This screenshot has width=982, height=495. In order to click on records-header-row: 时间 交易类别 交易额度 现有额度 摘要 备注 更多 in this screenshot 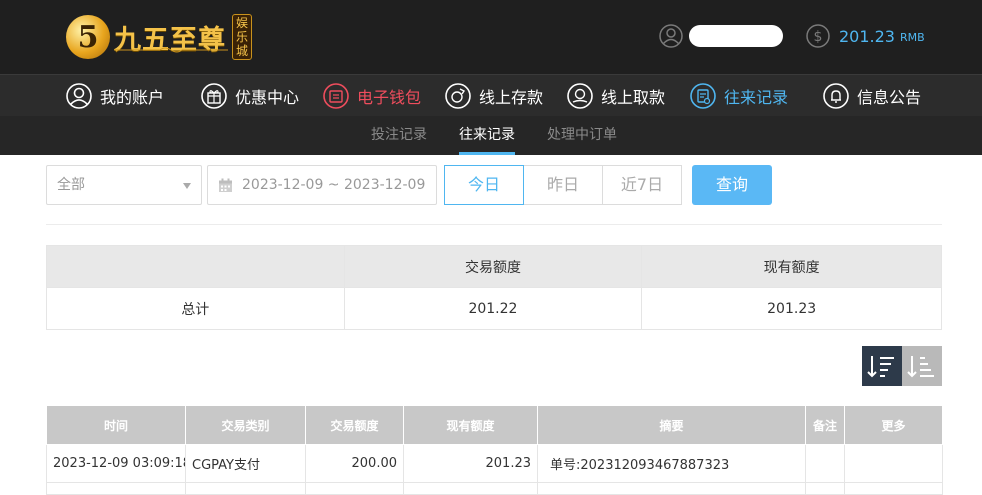, I will do `click(494, 425)`.